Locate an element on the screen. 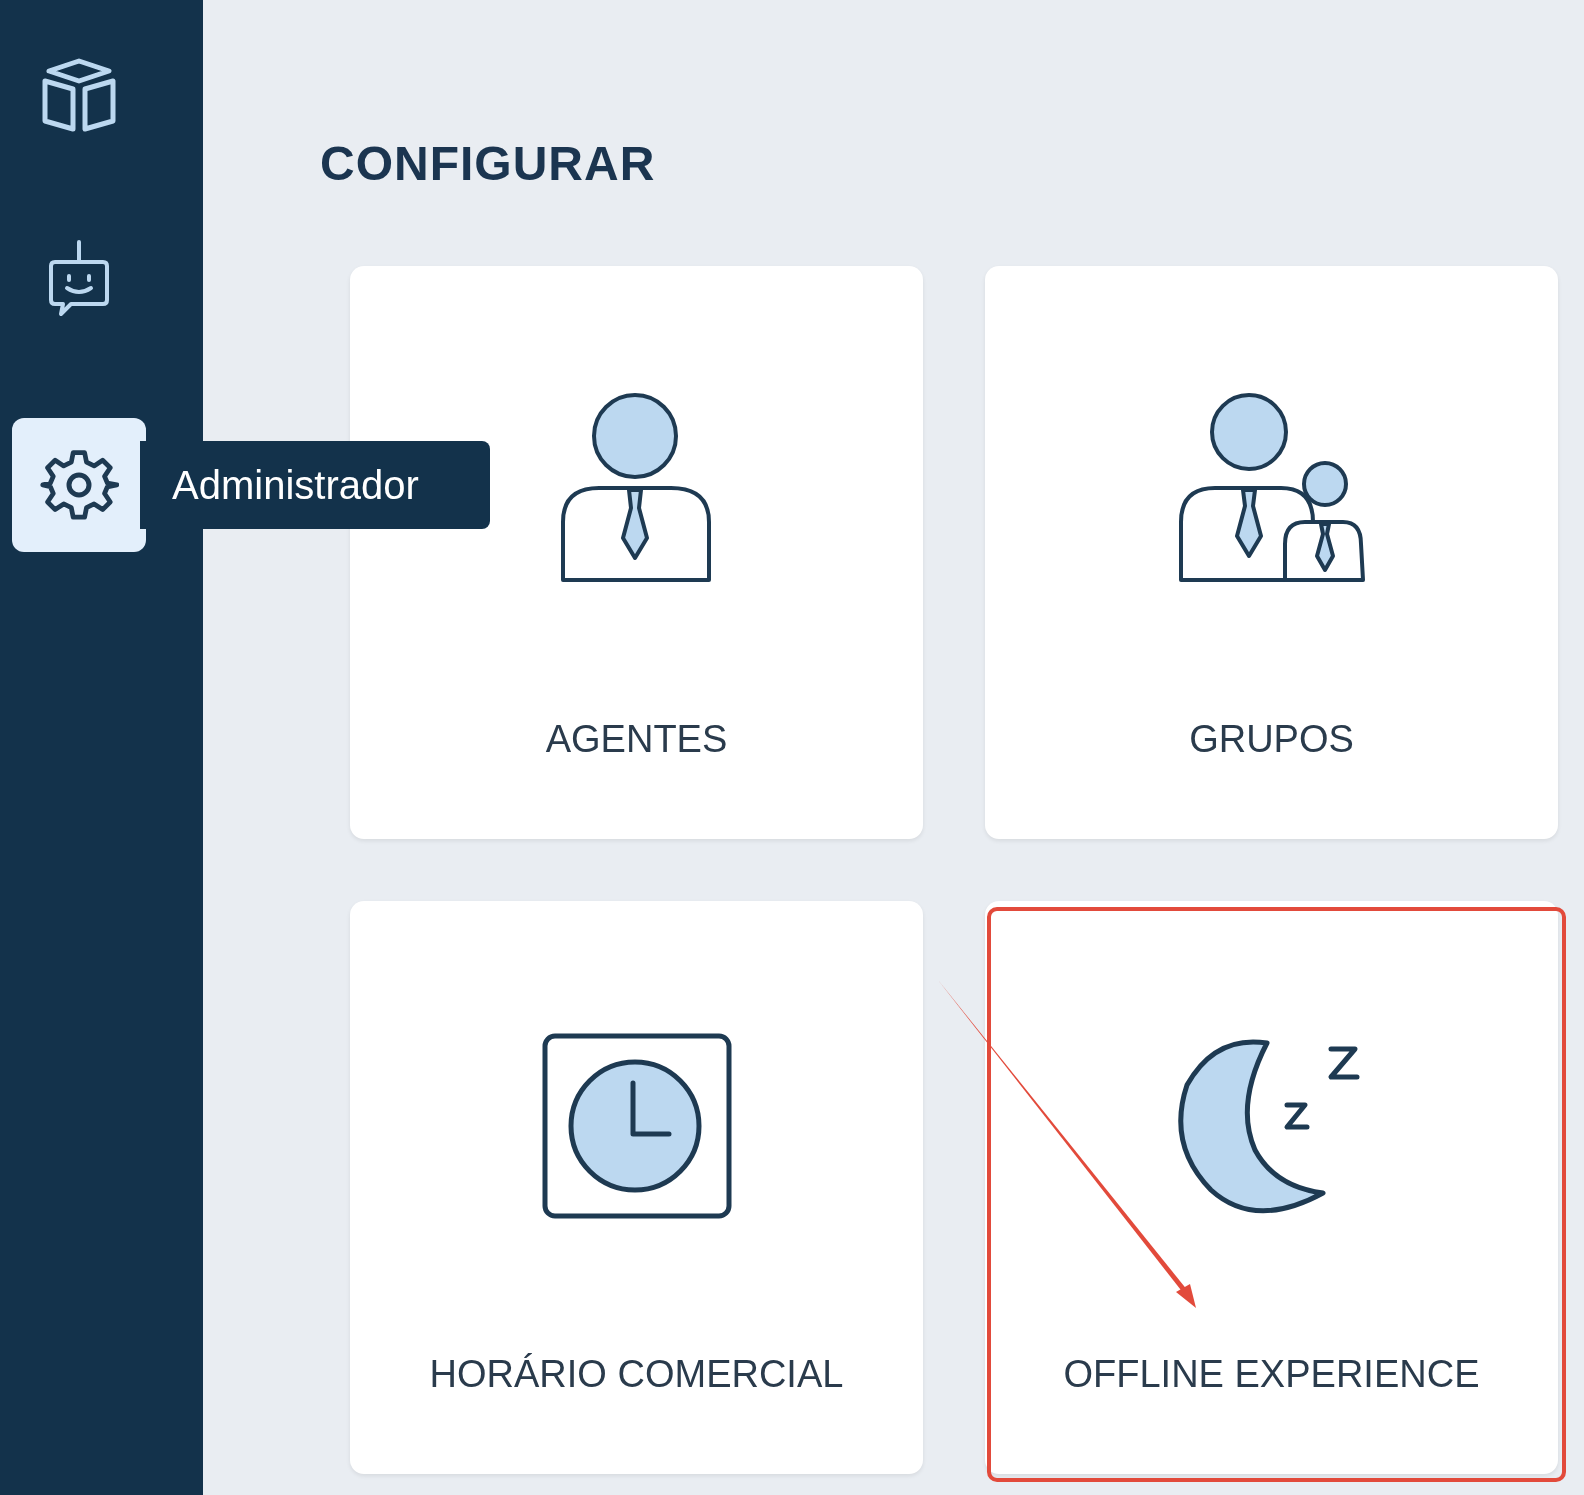 The height and width of the screenshot is (1495, 1584). group-icon is located at coordinates (1271, 488).